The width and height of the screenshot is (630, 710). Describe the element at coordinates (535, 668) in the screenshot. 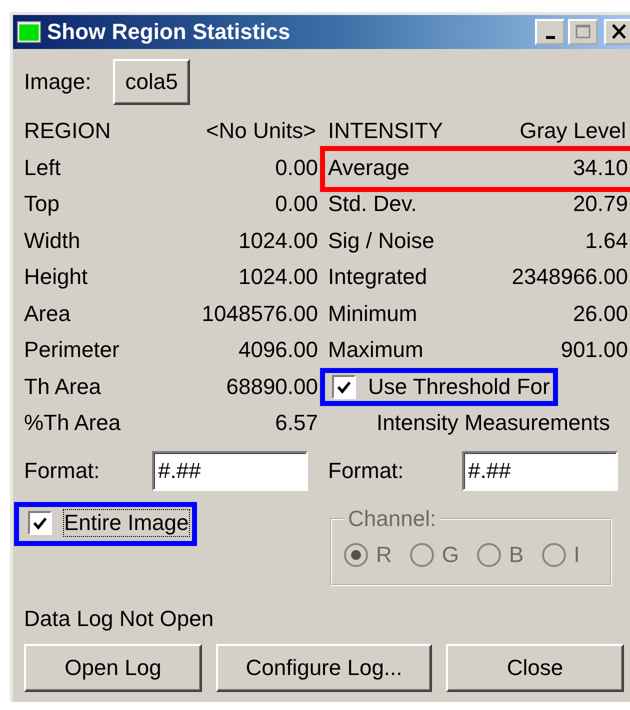

I see `dialog-button: Close` at that location.